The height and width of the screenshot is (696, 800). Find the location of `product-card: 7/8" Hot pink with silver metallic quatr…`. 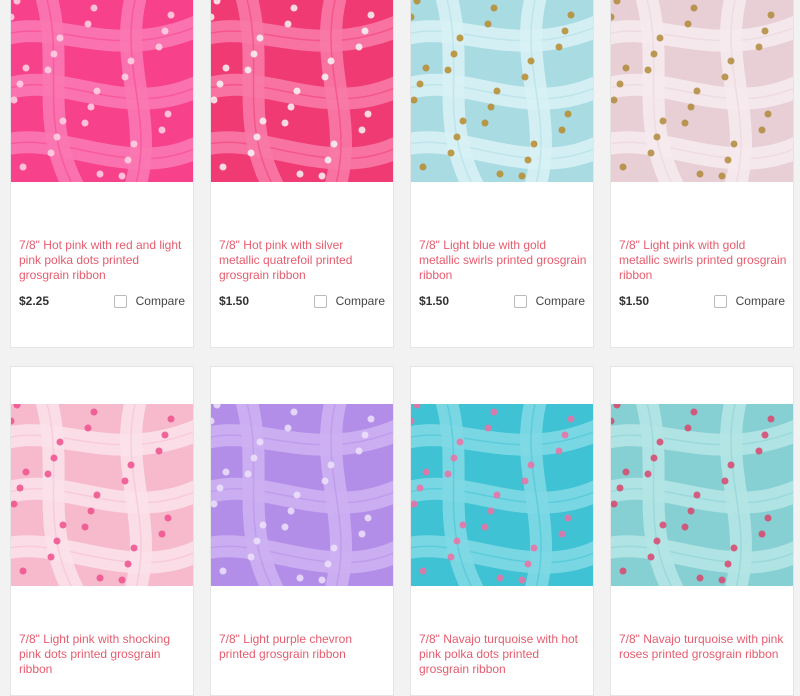

product-card: 7/8" Hot pink with silver metallic quatr… is located at coordinates (302, 174).